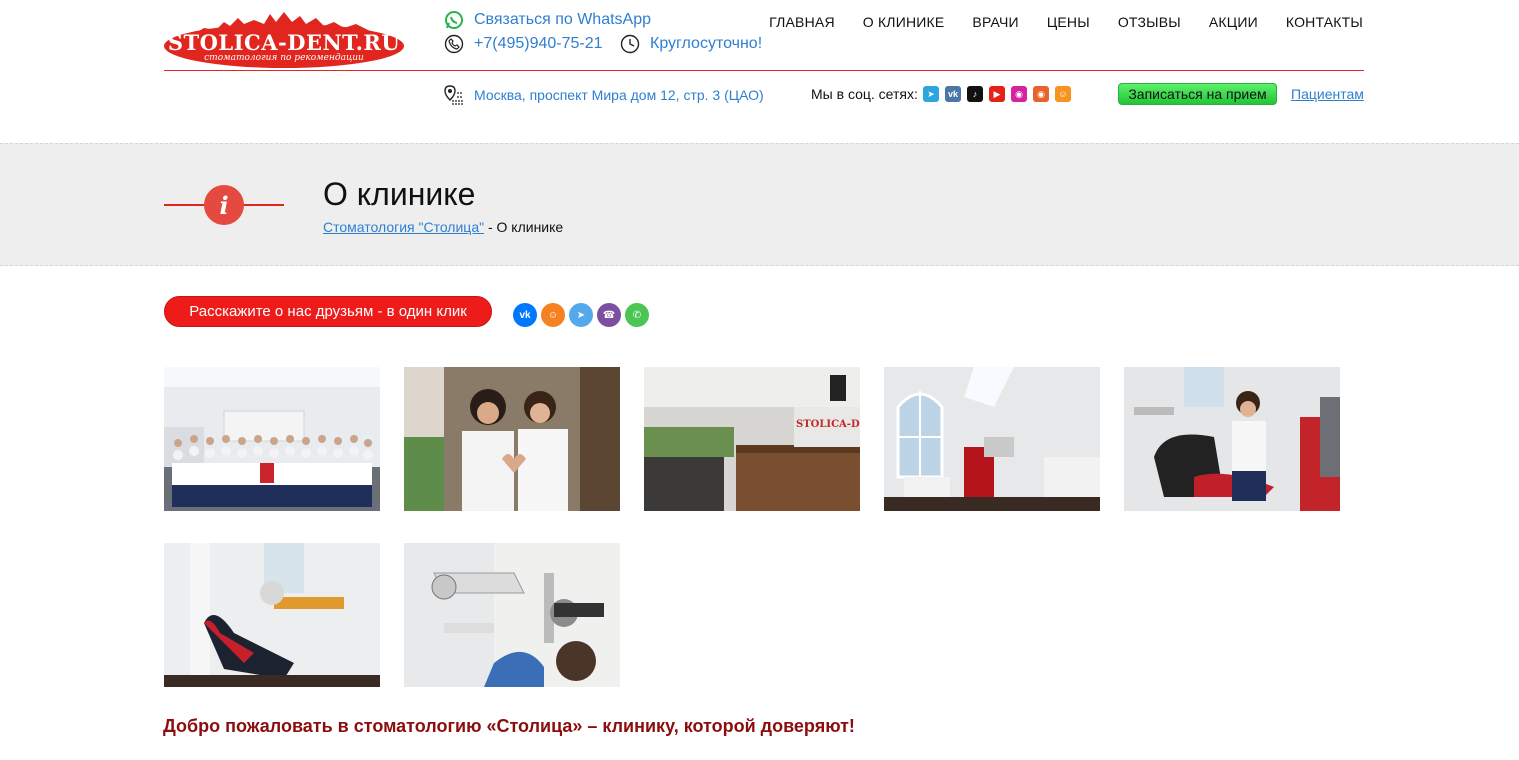 The height and width of the screenshot is (760, 1519). Describe the element at coordinates (630, 44) in the screenshot. I see `clock-icon` at that location.